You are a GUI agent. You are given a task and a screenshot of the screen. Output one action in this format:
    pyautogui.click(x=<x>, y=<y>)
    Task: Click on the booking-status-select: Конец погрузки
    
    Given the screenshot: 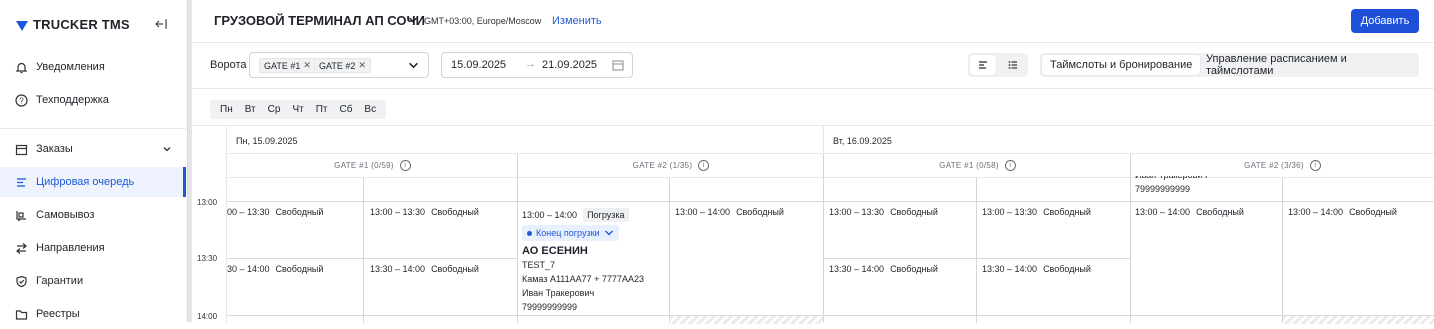 What is the action you would take?
    pyautogui.click(x=570, y=233)
    